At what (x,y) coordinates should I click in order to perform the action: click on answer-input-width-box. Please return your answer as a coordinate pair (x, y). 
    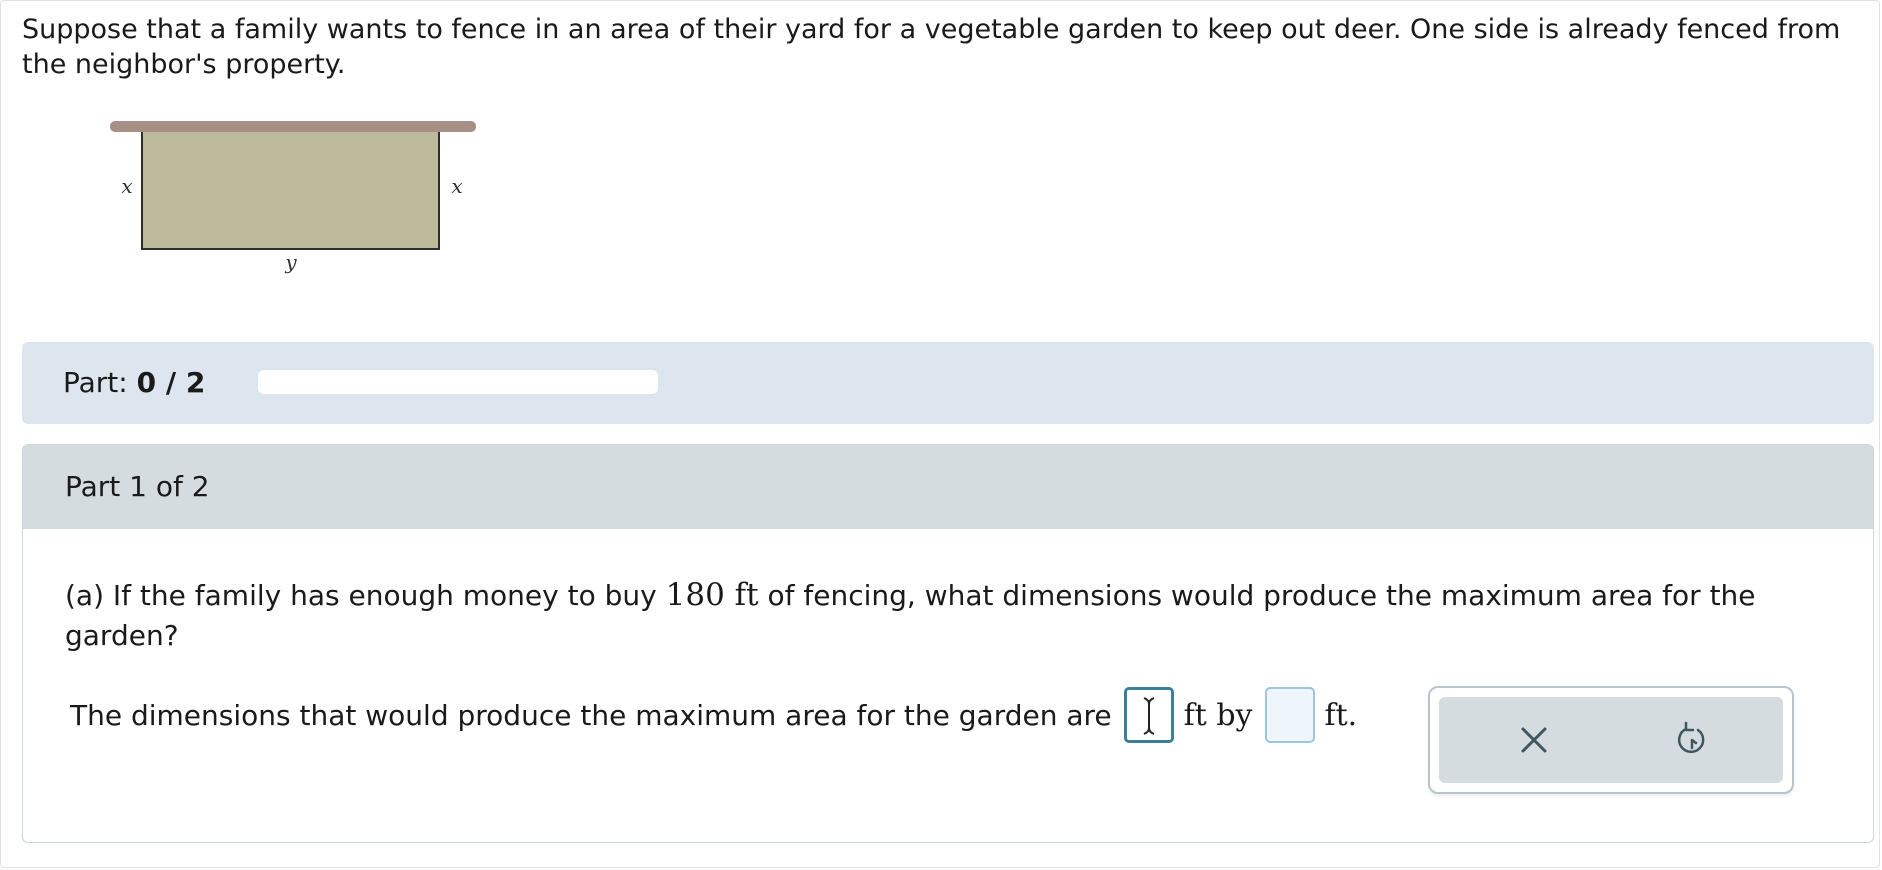
    Looking at the image, I should click on (1289, 715).